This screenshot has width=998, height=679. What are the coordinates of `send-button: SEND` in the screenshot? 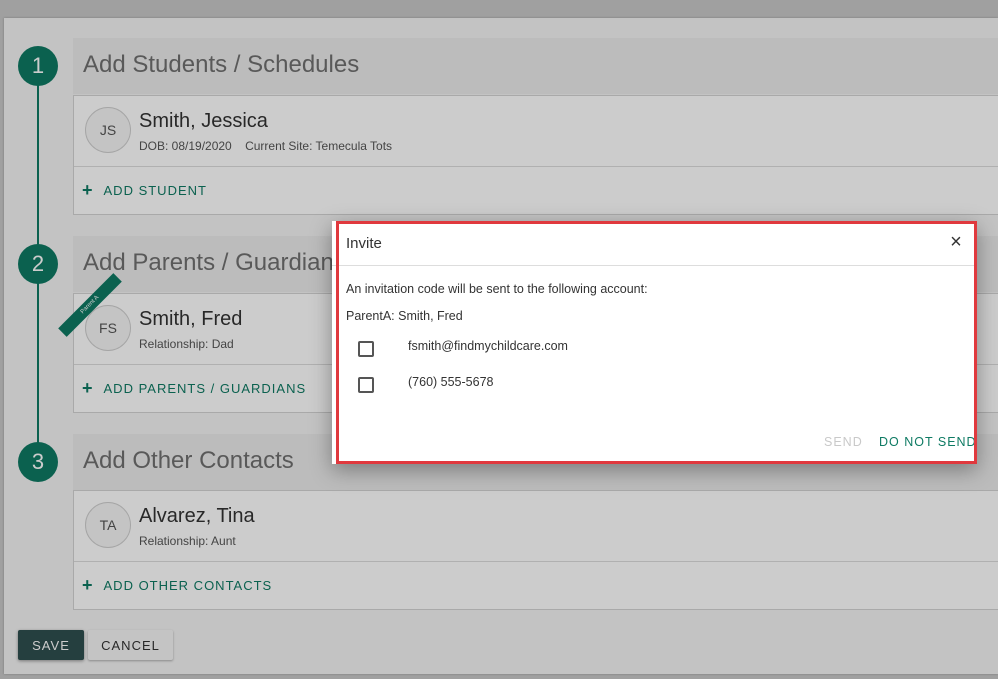 It's located at (843, 442).